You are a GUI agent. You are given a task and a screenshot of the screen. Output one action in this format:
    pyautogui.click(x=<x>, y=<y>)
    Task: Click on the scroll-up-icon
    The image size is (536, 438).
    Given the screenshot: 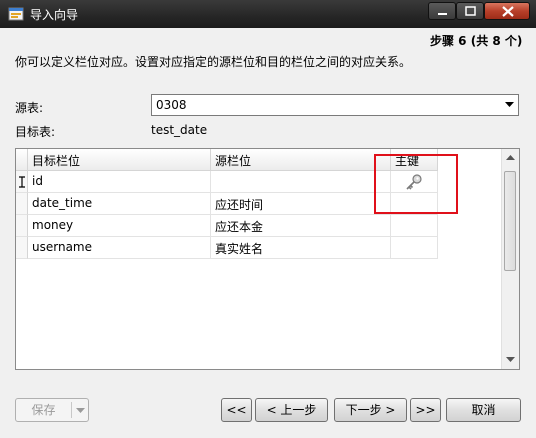 What is the action you would take?
    pyautogui.click(x=510, y=158)
    